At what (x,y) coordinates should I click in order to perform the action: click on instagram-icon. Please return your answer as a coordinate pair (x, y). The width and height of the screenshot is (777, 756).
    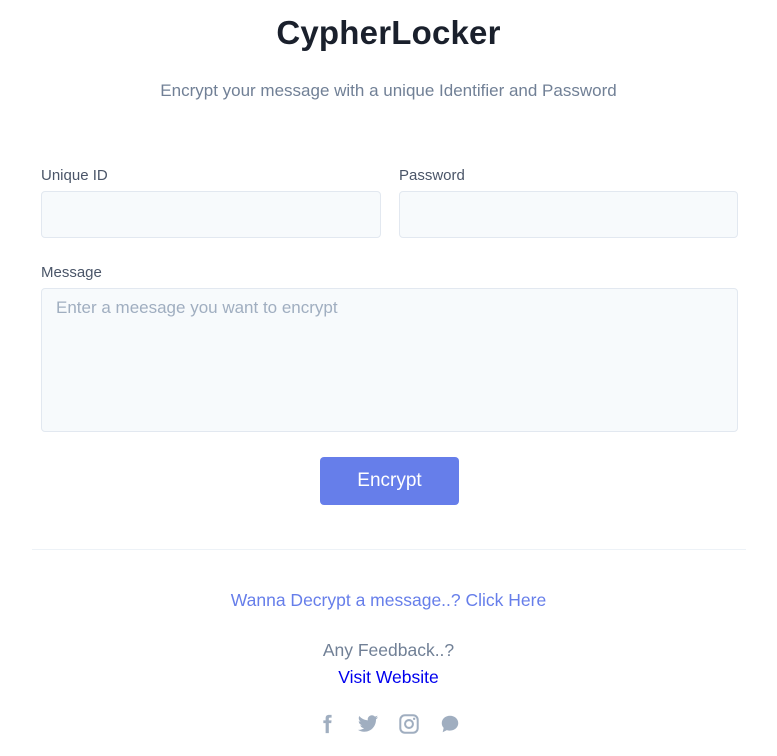
    Looking at the image, I should click on (409, 724).